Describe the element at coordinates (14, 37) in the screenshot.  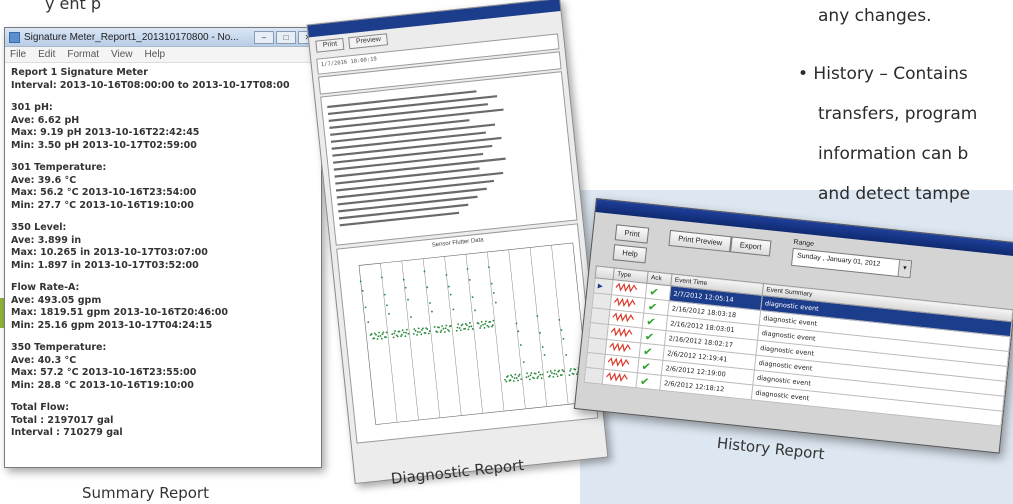
I see `notepad-icon` at that location.